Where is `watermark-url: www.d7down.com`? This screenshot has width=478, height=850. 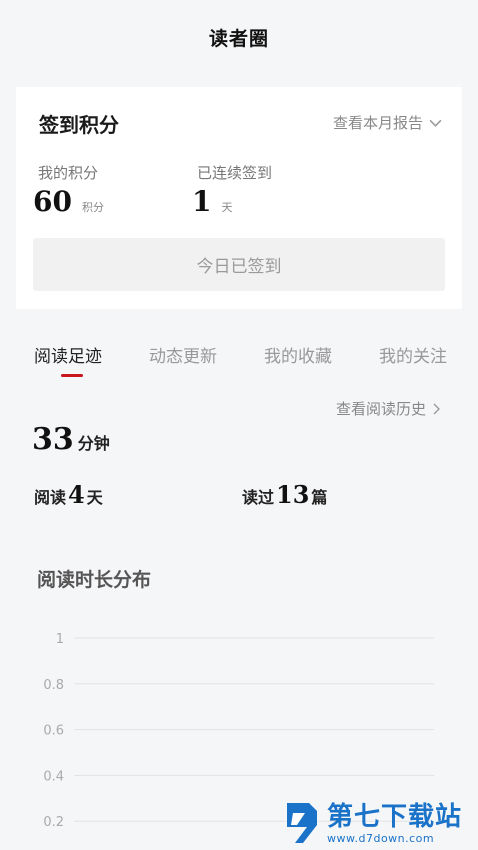
watermark-url: www.d7down.com is located at coordinates (381, 838).